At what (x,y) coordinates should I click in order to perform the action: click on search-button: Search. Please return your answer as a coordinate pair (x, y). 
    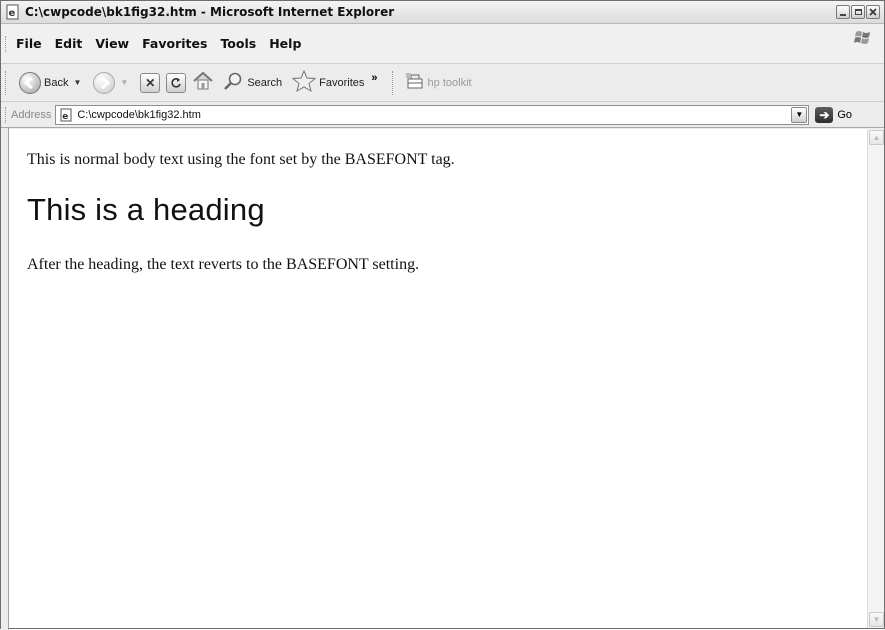
    Looking at the image, I should click on (252, 83).